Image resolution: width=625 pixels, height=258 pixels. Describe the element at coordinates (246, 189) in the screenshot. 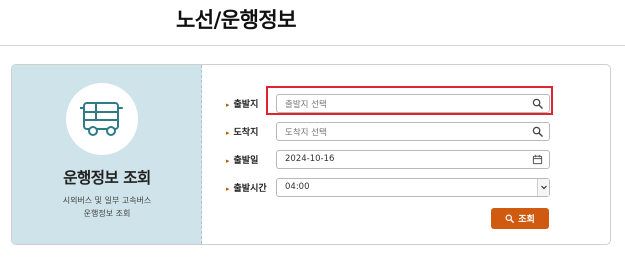

I see `time-label: ▸ 출발시간` at that location.